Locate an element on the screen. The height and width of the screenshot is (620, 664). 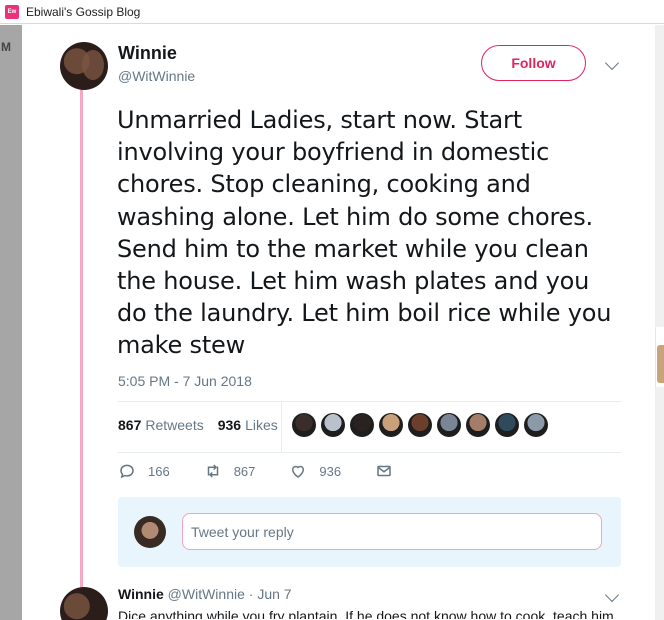
retweet-count: 867 is located at coordinates (244, 471).